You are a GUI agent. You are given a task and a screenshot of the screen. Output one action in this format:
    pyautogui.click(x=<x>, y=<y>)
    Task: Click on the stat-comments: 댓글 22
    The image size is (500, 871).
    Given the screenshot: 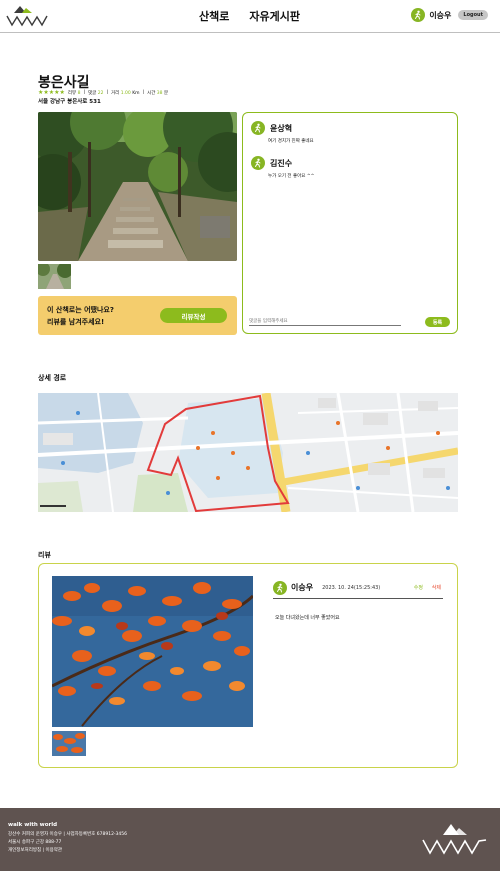 What is the action you would take?
    pyautogui.click(x=96, y=93)
    